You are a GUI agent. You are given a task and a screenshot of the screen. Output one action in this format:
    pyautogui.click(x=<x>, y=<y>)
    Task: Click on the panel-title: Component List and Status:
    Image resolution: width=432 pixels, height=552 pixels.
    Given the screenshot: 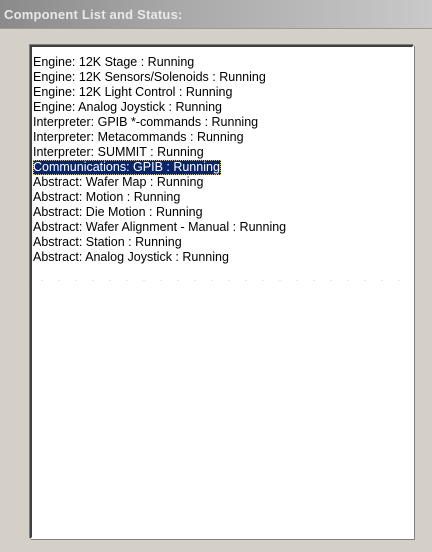 What is the action you would take?
    pyautogui.click(x=93, y=14)
    